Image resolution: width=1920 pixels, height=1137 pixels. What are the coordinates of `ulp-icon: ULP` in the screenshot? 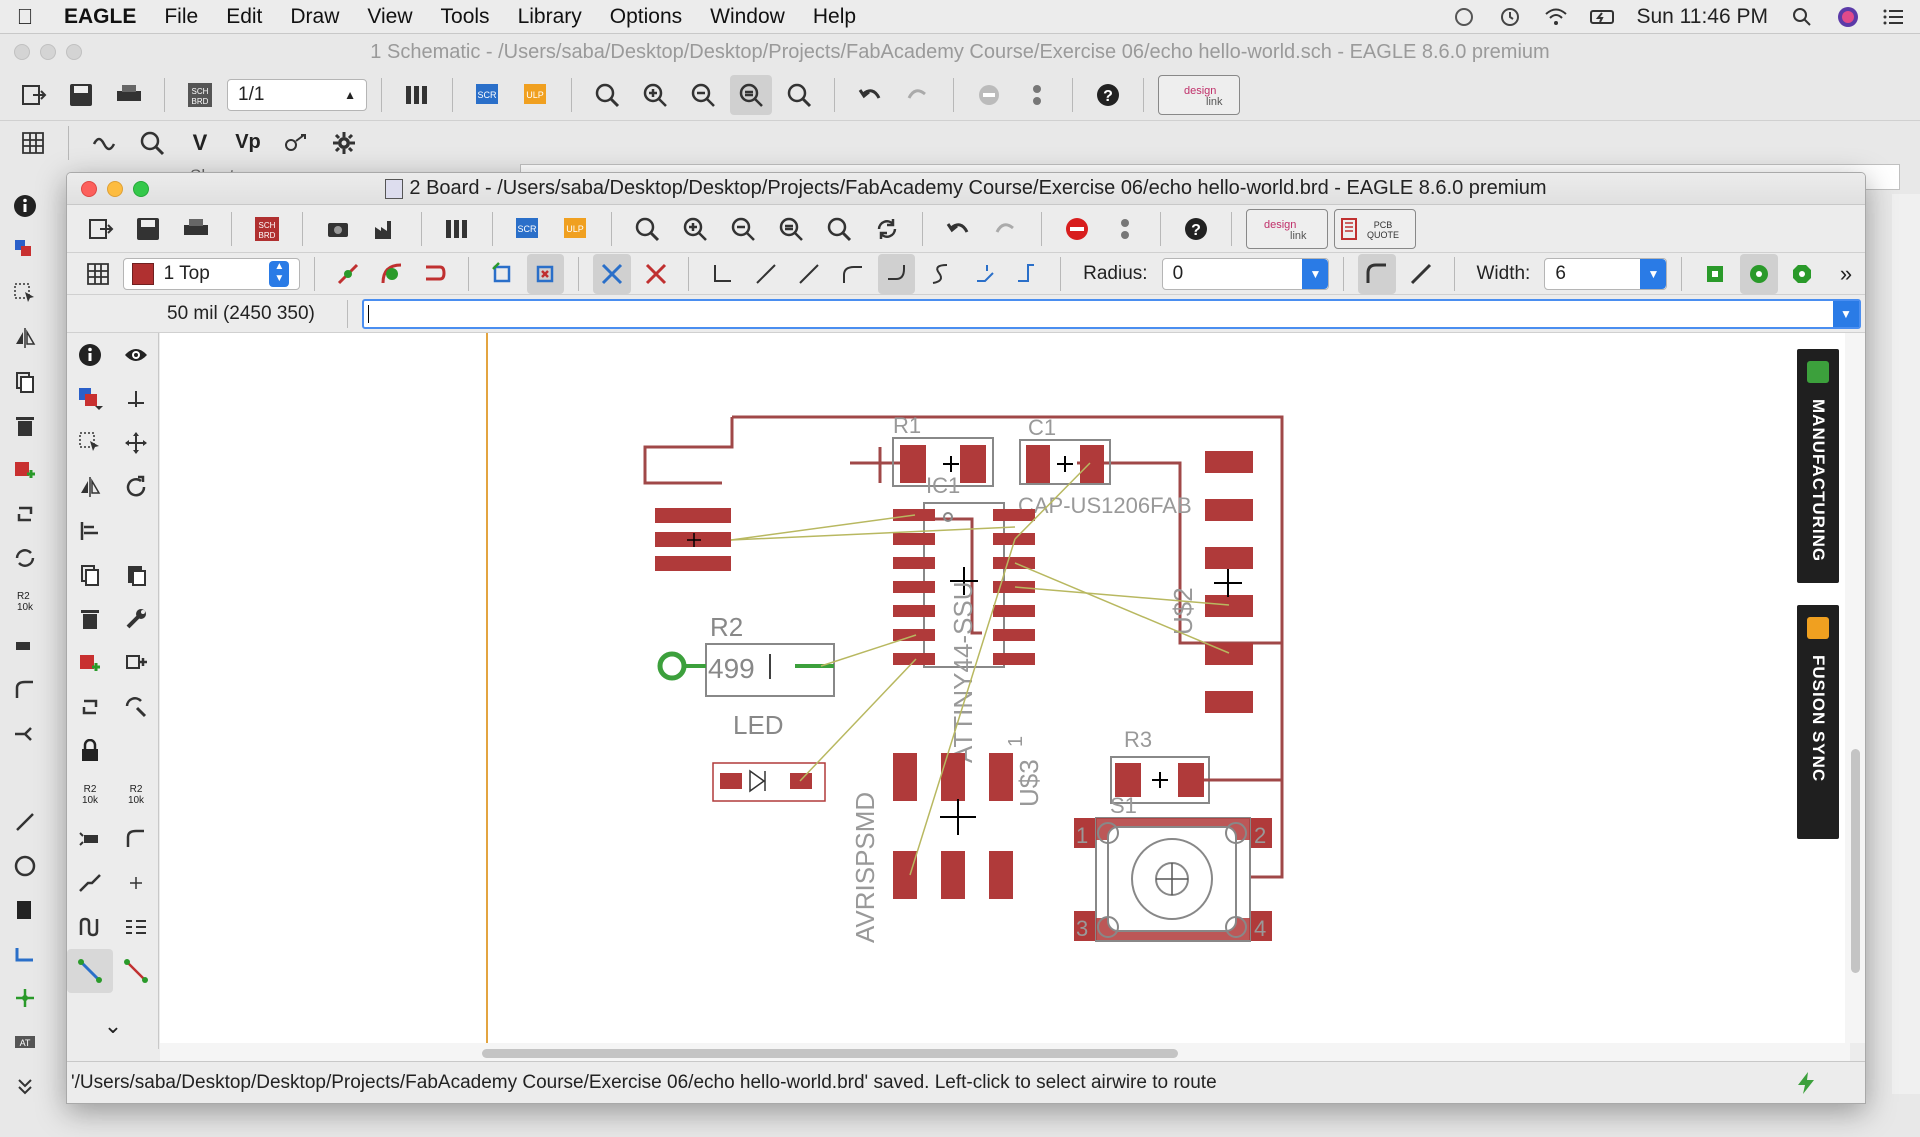 It's located at (576, 229).